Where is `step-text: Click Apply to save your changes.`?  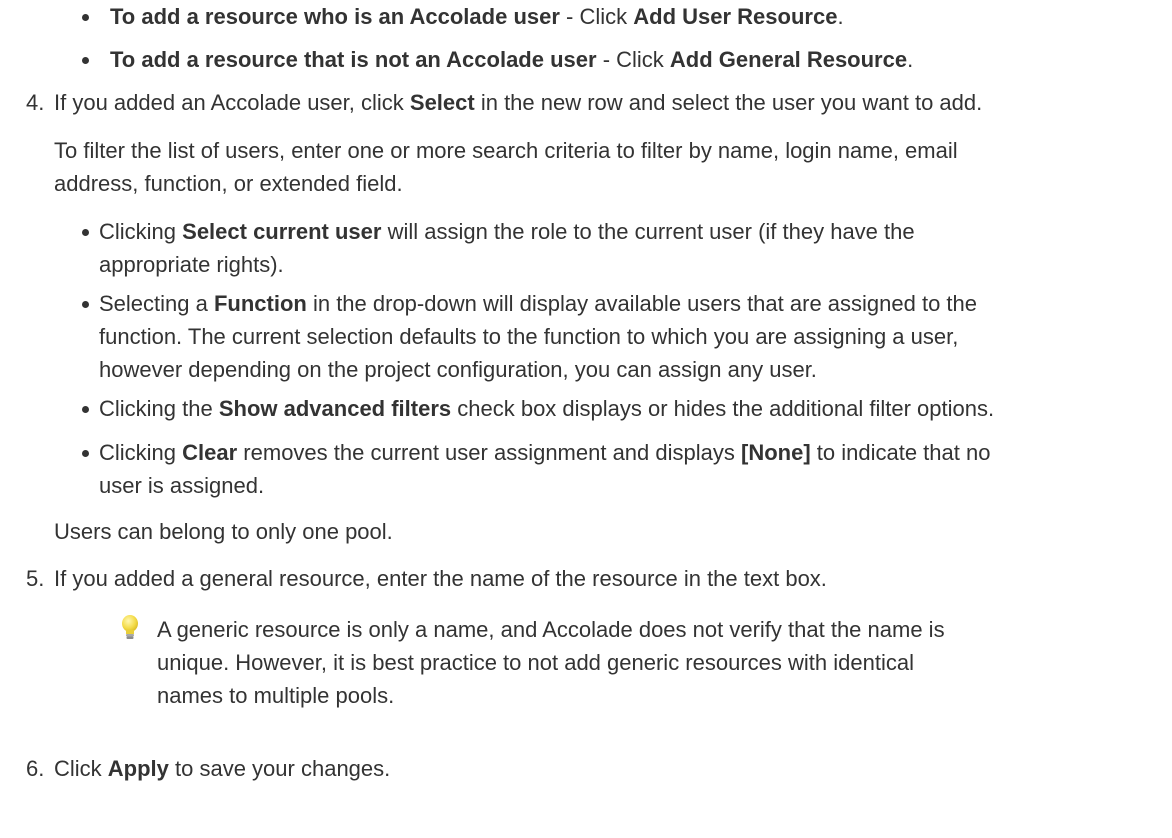
step-text: Click Apply to save your changes. is located at coordinates (222, 768).